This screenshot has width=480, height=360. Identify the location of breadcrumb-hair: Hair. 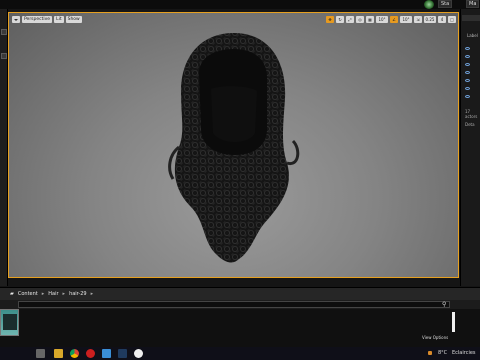
(53, 294).